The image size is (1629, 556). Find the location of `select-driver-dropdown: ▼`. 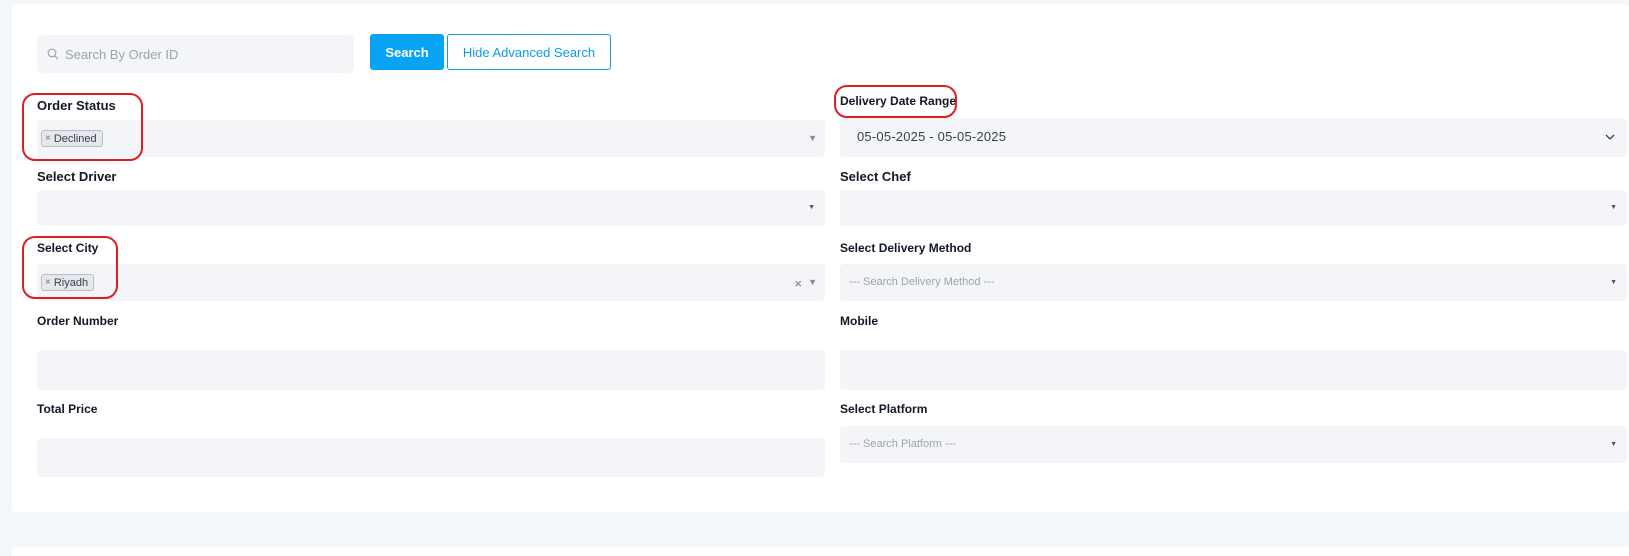

select-driver-dropdown: ▼ is located at coordinates (431, 208).